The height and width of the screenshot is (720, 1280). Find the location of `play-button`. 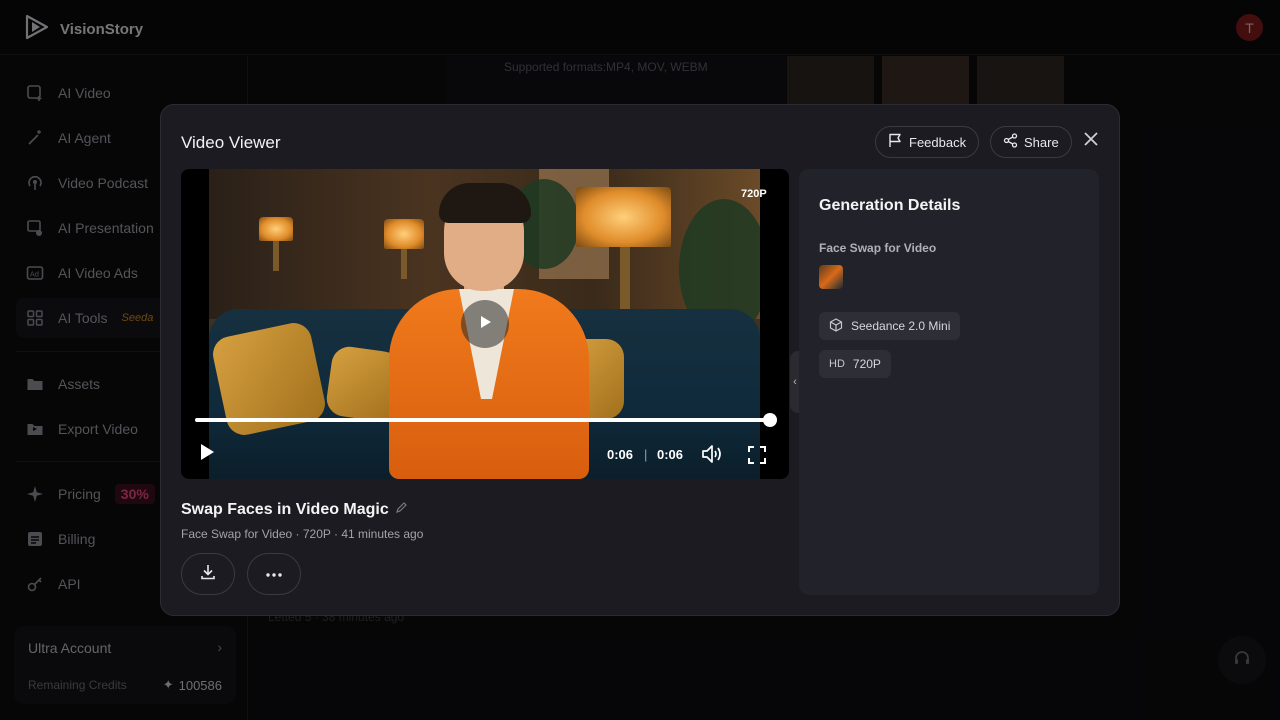

play-button is located at coordinates (207, 454).